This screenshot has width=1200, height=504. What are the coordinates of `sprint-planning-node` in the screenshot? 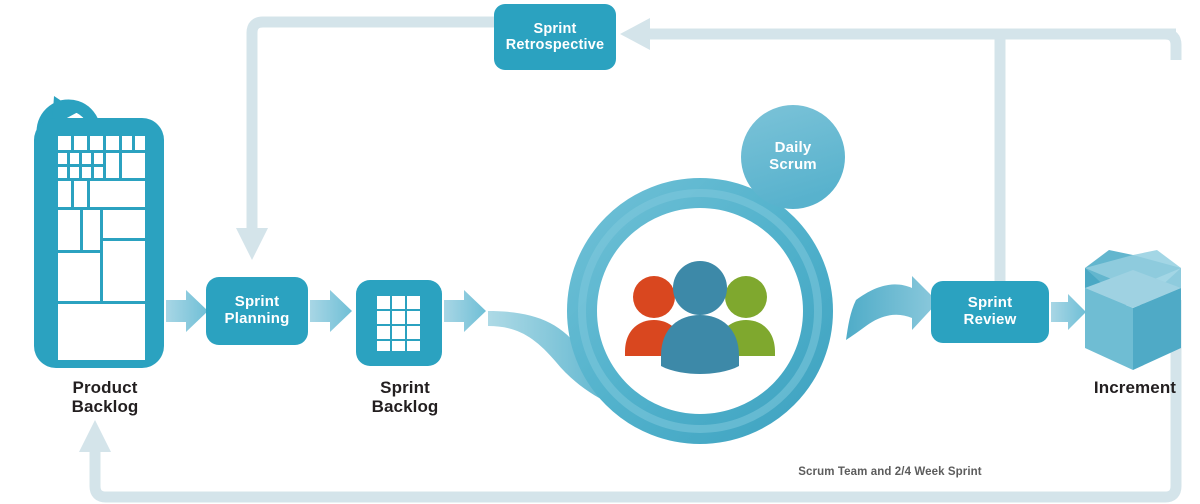 It's located at (257, 311).